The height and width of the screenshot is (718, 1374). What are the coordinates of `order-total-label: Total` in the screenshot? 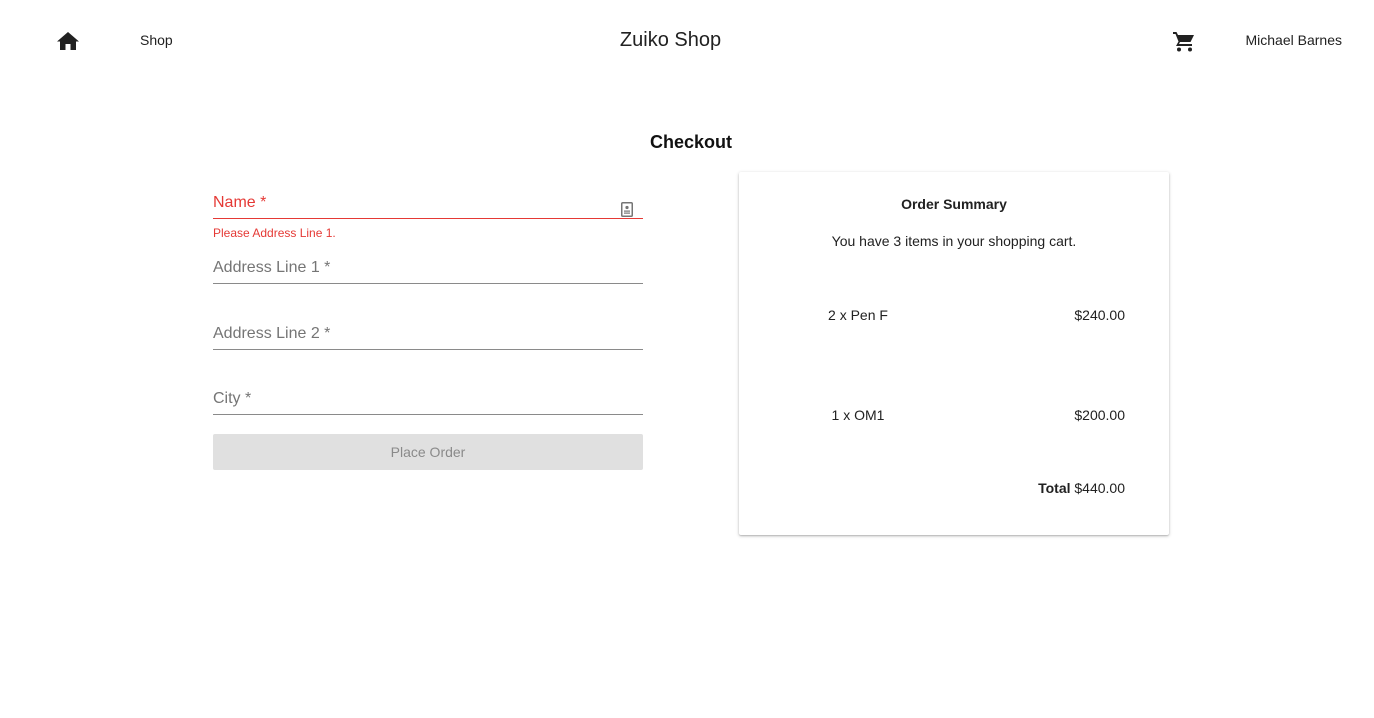 It's located at (1054, 488).